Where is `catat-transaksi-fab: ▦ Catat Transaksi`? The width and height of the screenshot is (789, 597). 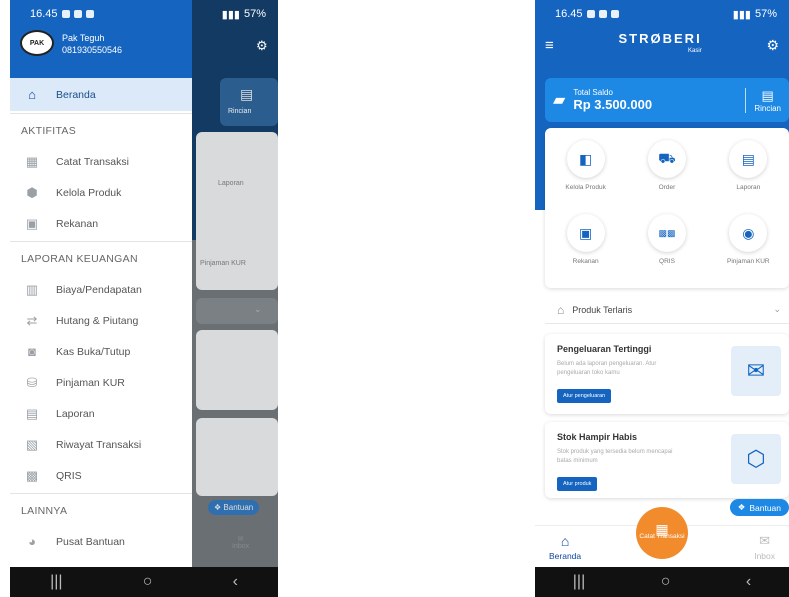 catat-transaksi-fab: ▦ Catat Transaksi is located at coordinates (662, 533).